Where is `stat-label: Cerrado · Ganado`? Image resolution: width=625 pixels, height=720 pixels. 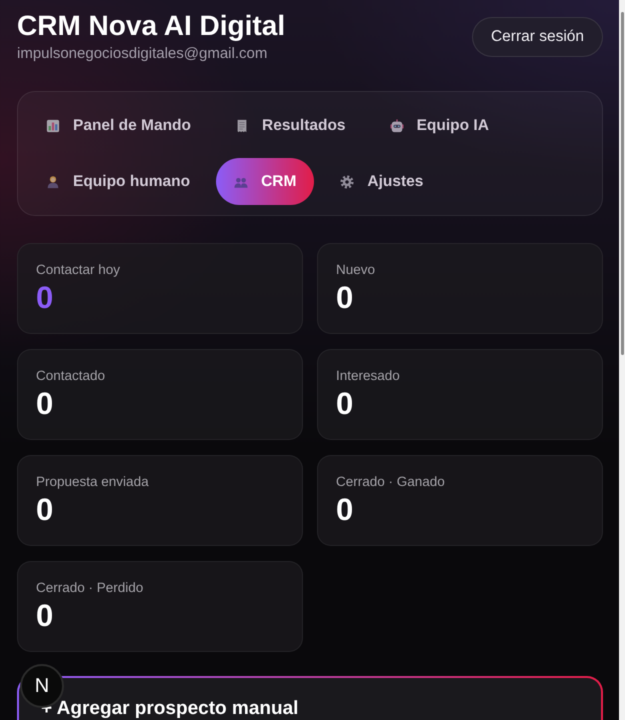
stat-label: Cerrado · Ganado is located at coordinates (391, 482).